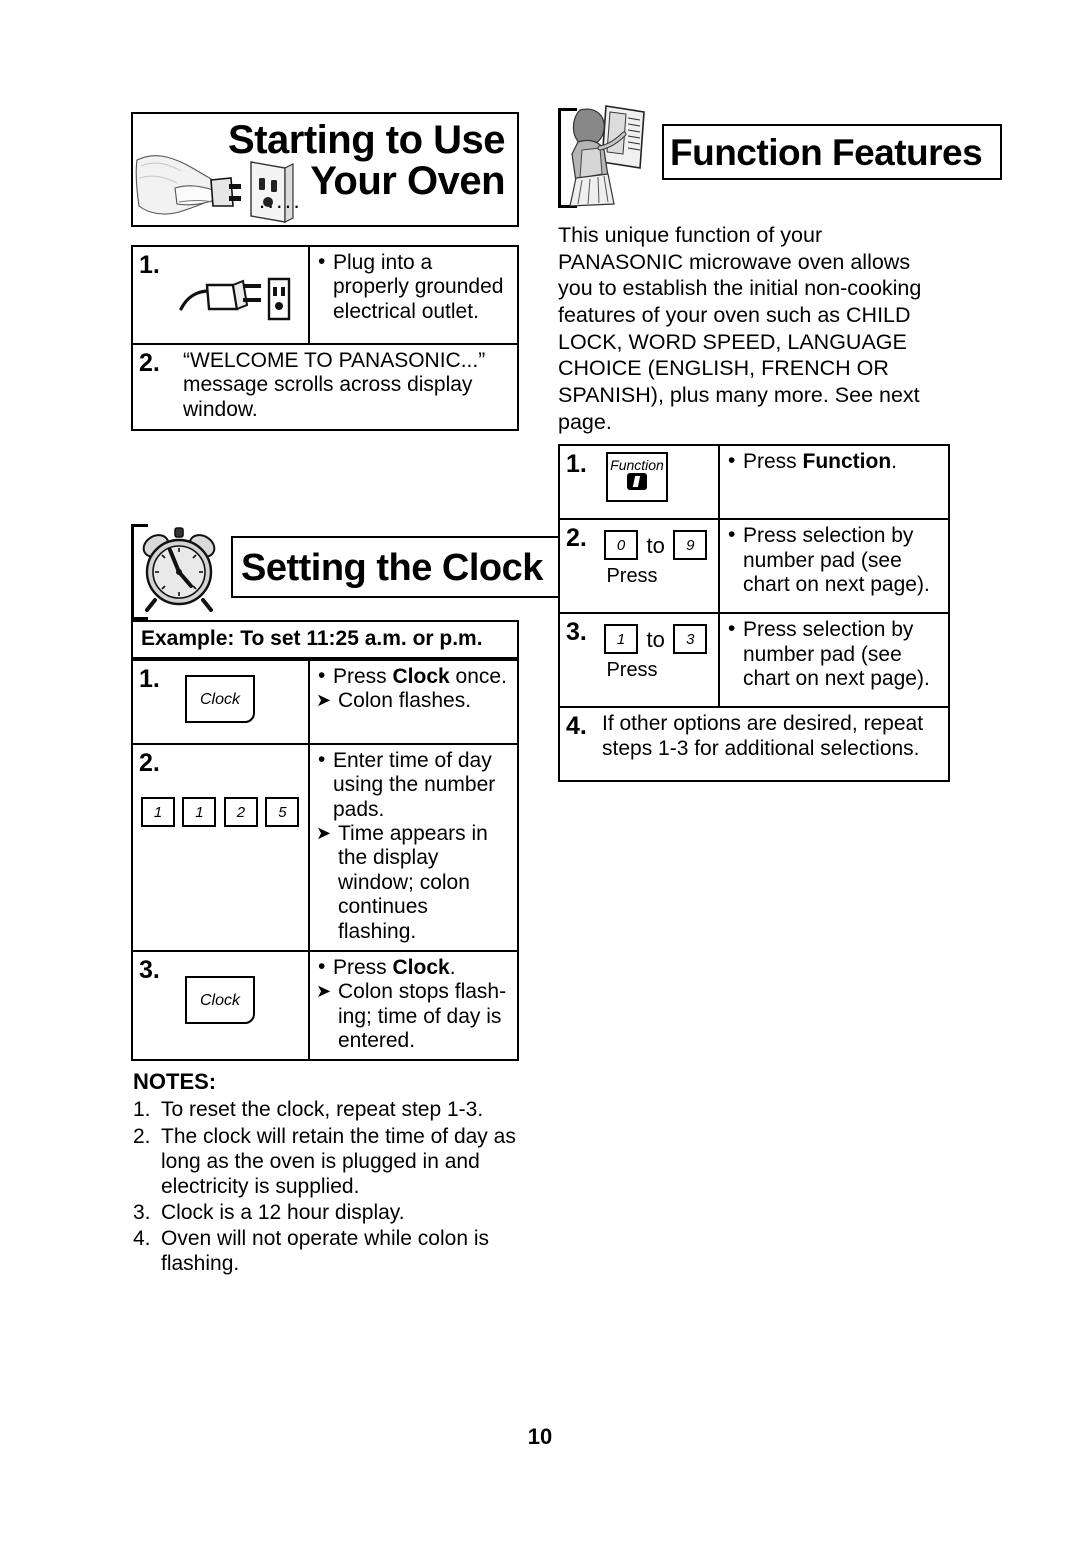 The width and height of the screenshot is (1080, 1565). I want to click on fn-step-1-desc-cell: • Press Function., so click(834, 482).